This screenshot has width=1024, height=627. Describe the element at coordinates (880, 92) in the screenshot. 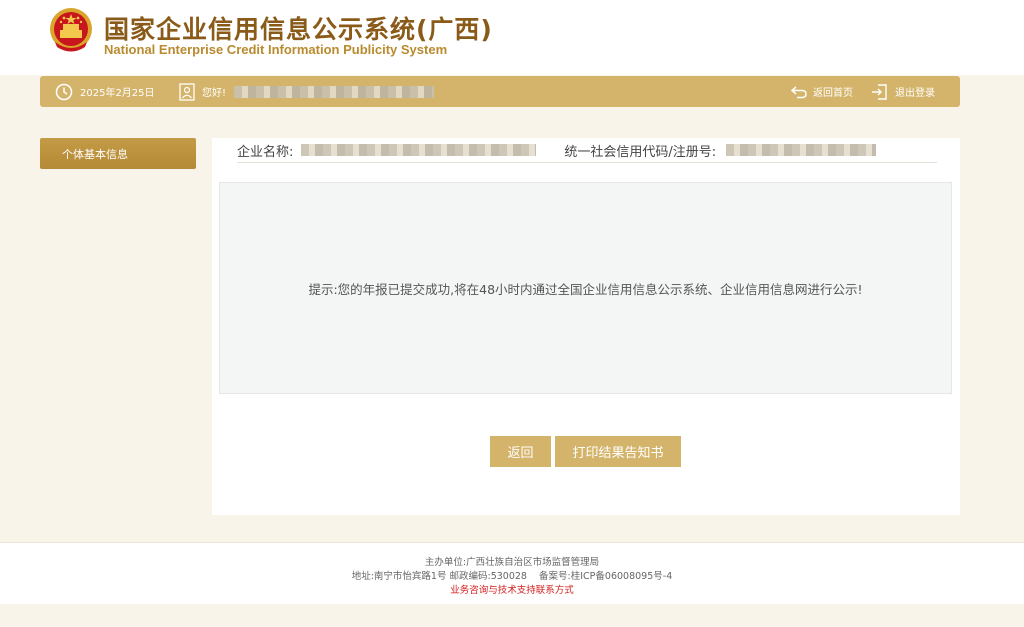

I see `logout-icon` at that location.